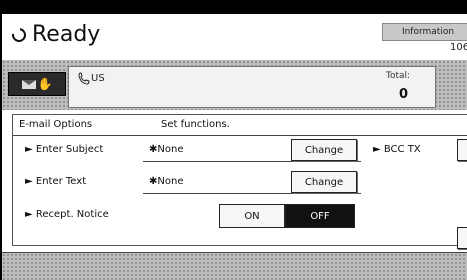 The height and width of the screenshot is (280, 467). What do you see at coordinates (428, 32) in the screenshot?
I see `information-label: Information` at bounding box center [428, 32].